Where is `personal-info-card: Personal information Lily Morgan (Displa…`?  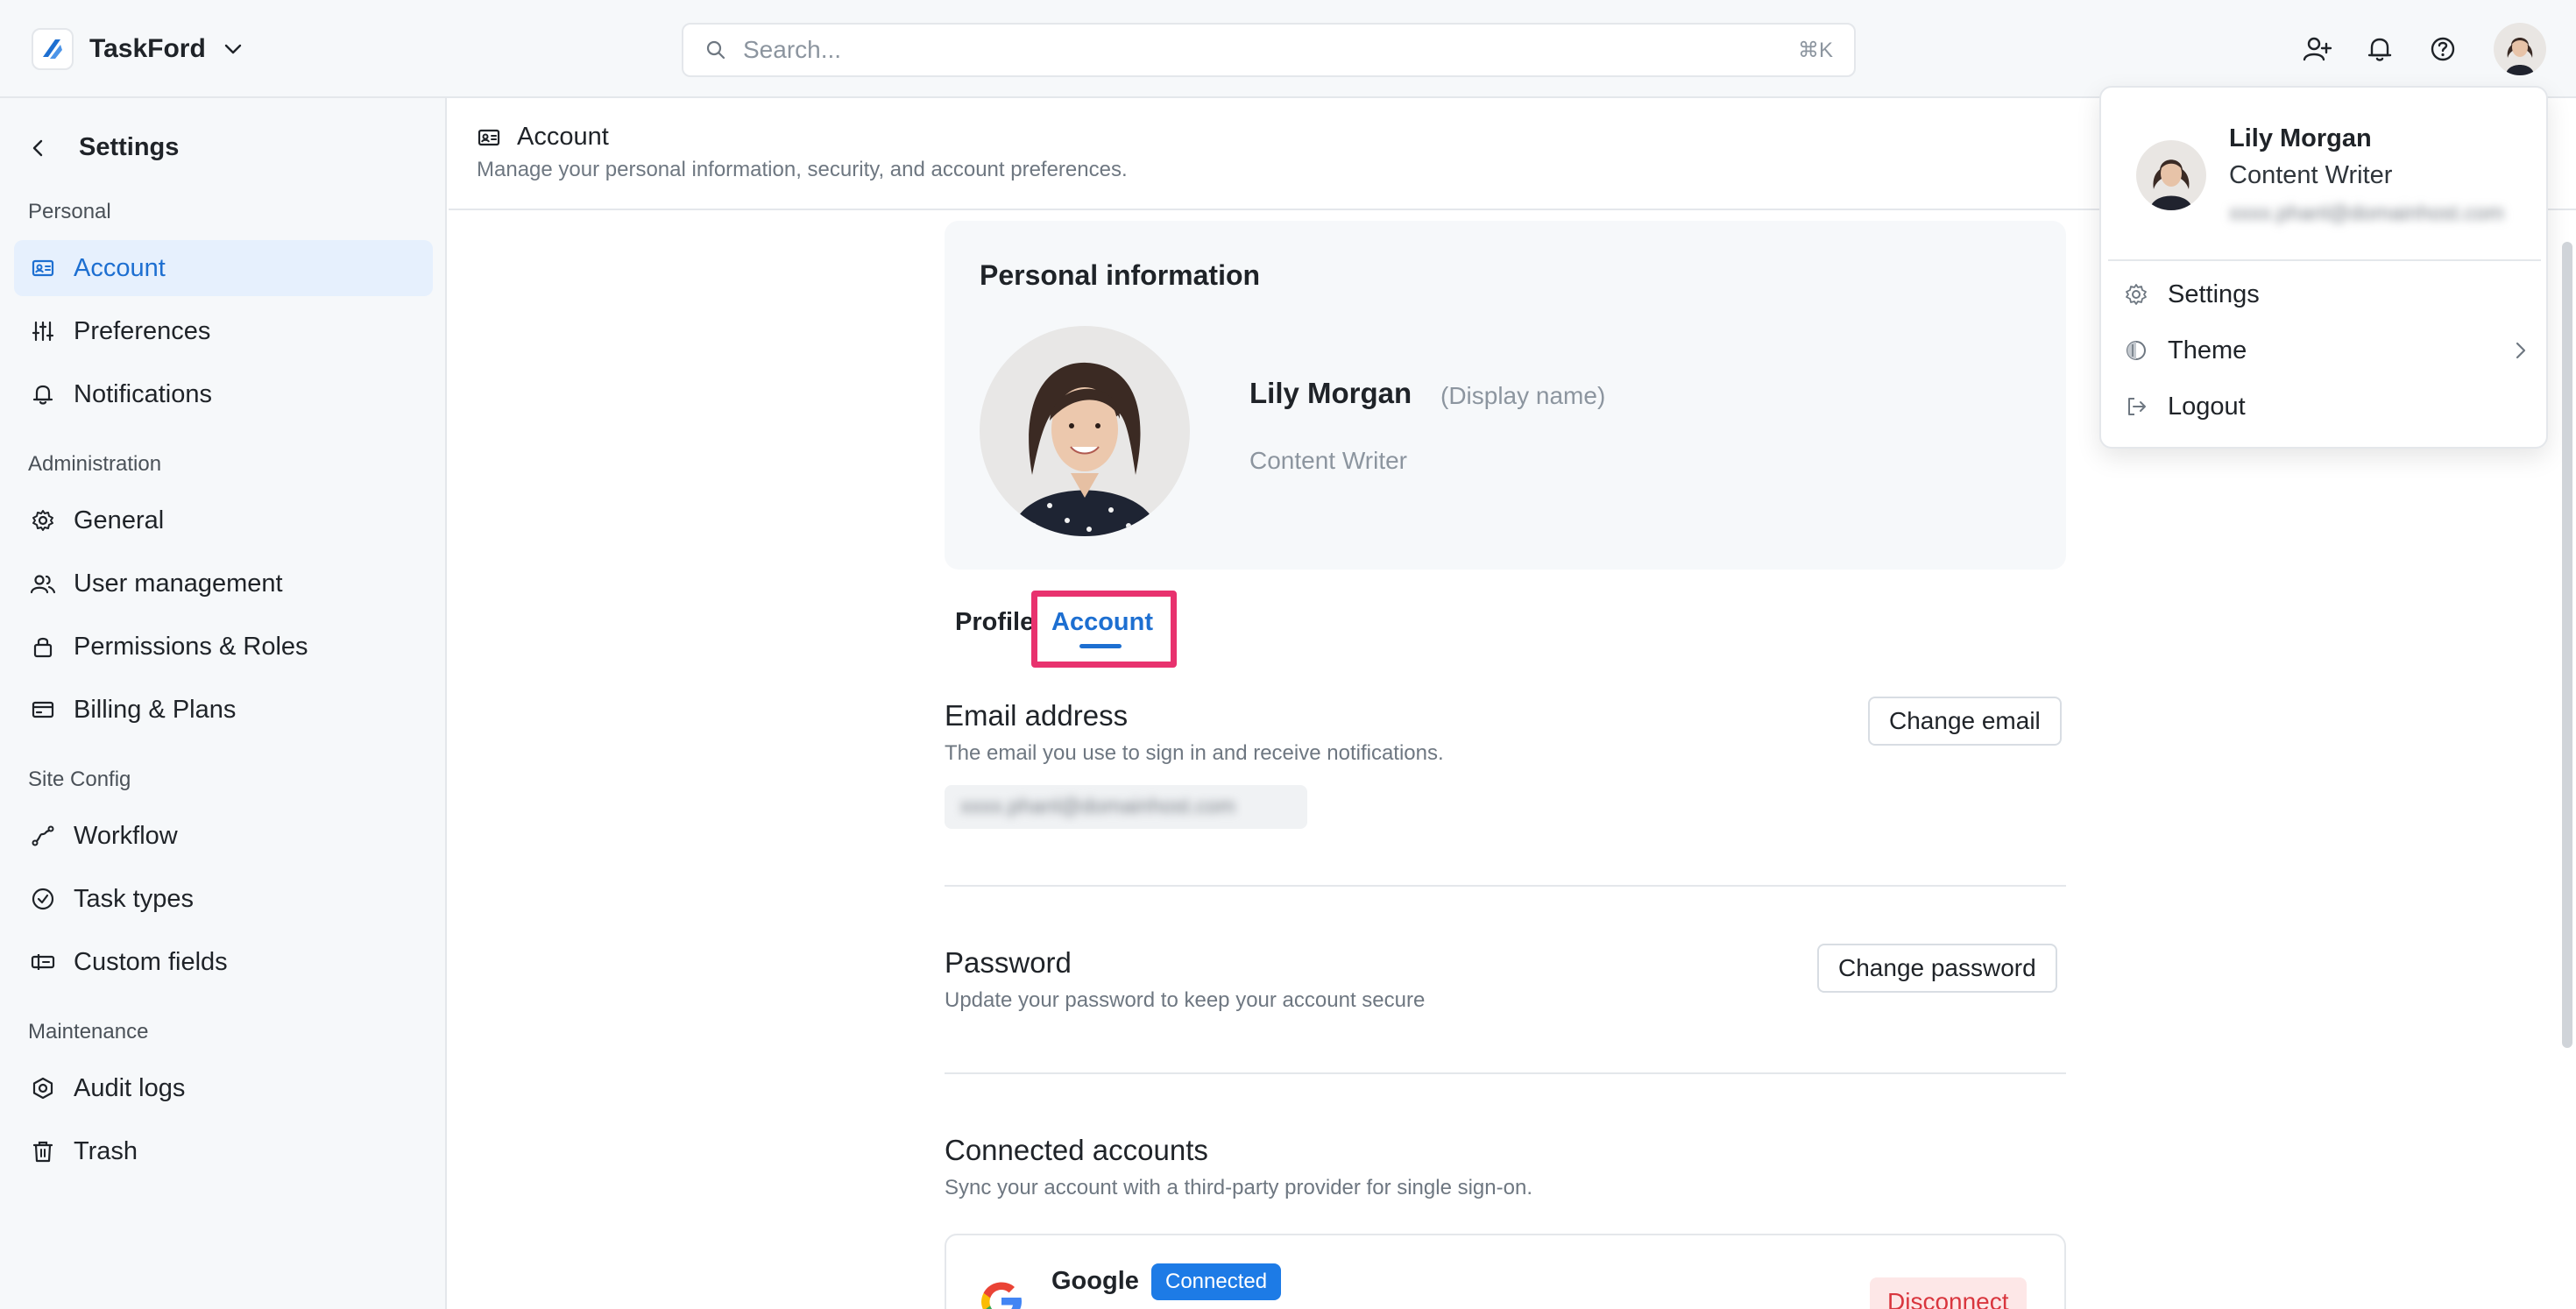 personal-info-card: Personal information Lily Morgan (Displa… is located at coordinates (1505, 395).